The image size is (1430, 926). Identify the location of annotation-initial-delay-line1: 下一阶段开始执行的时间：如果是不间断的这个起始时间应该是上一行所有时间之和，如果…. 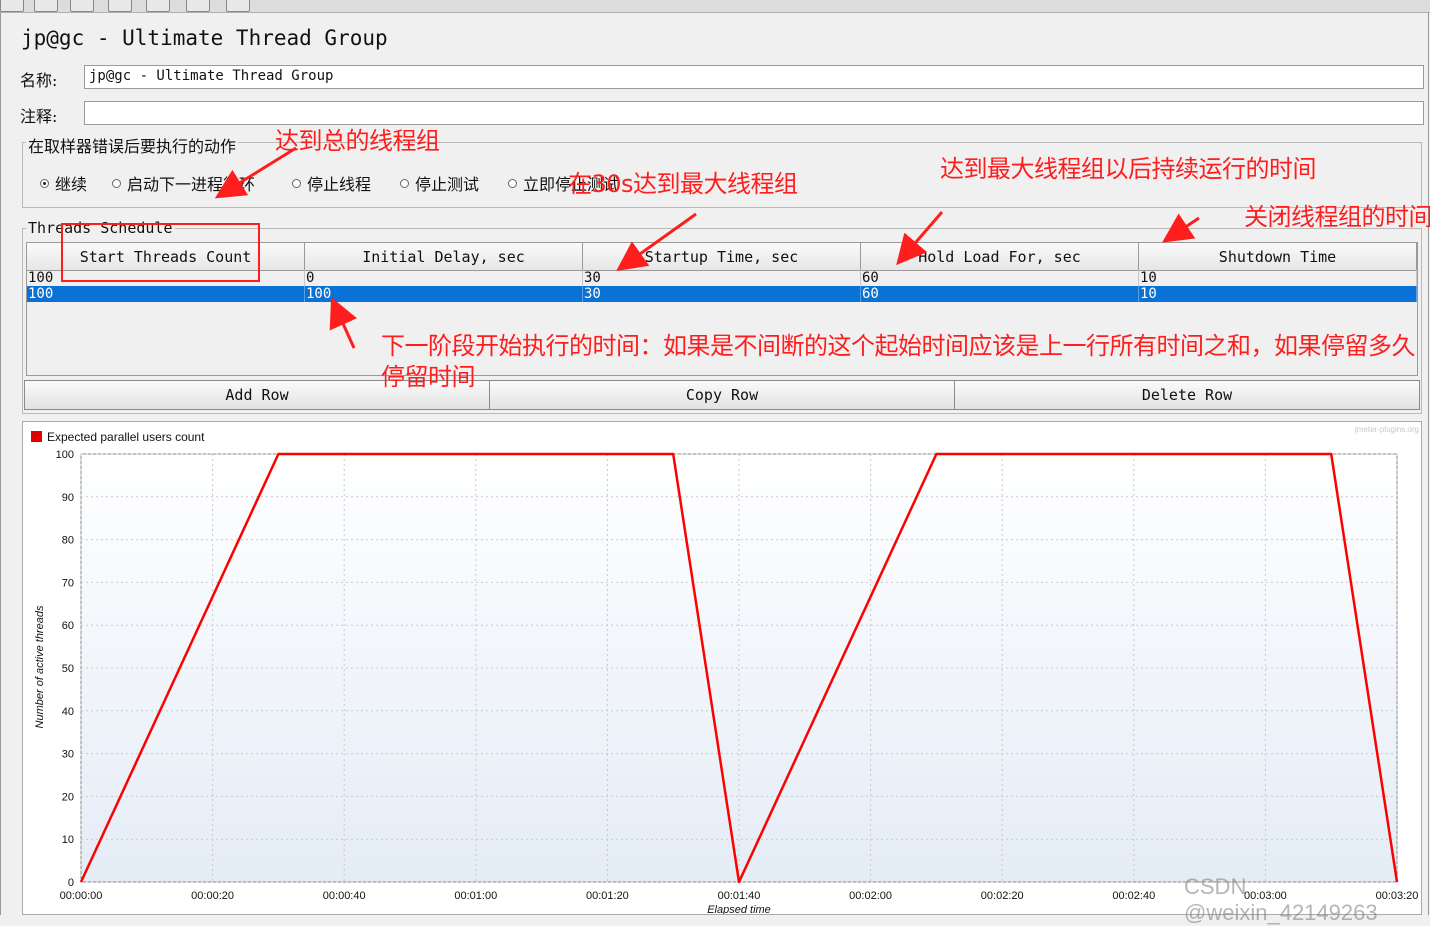
(898, 346).